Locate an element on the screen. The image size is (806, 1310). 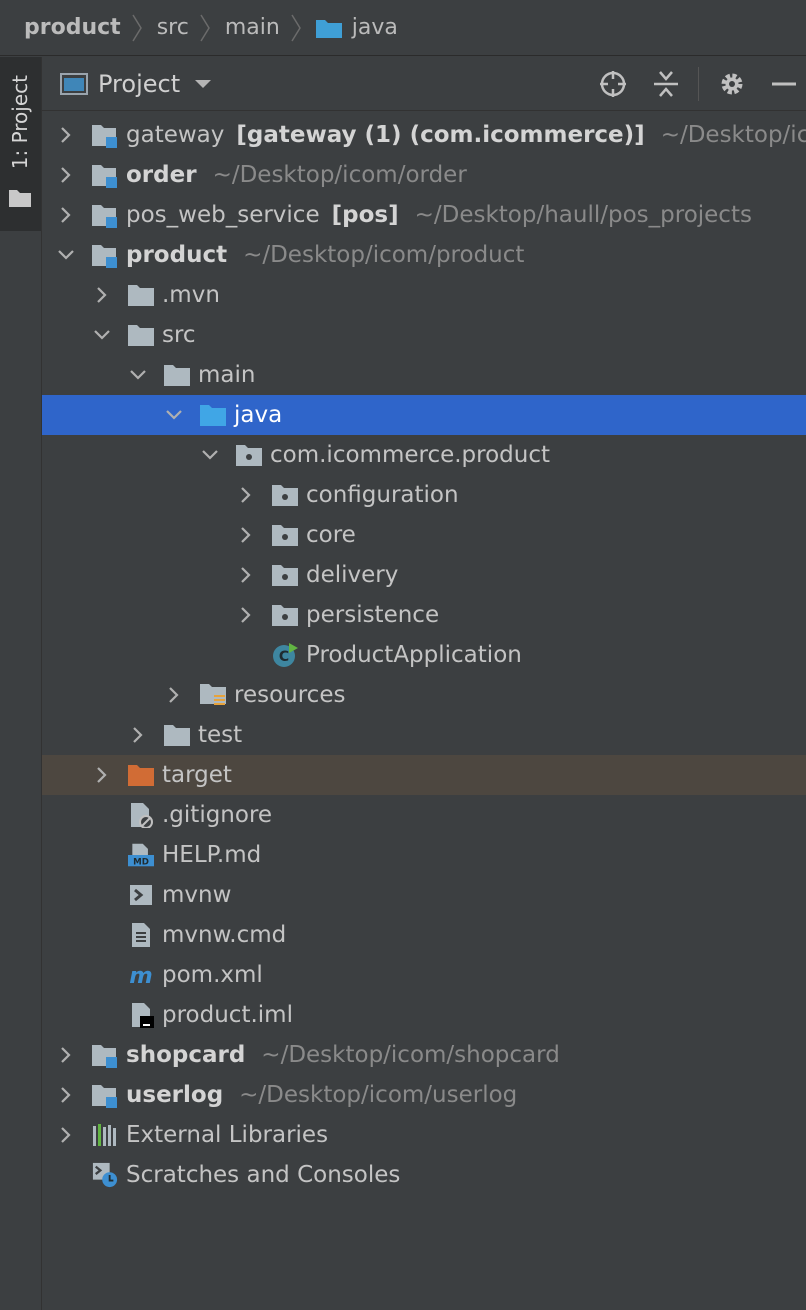
project-tool-window-tab: 1: Project is located at coordinates (20, 144).